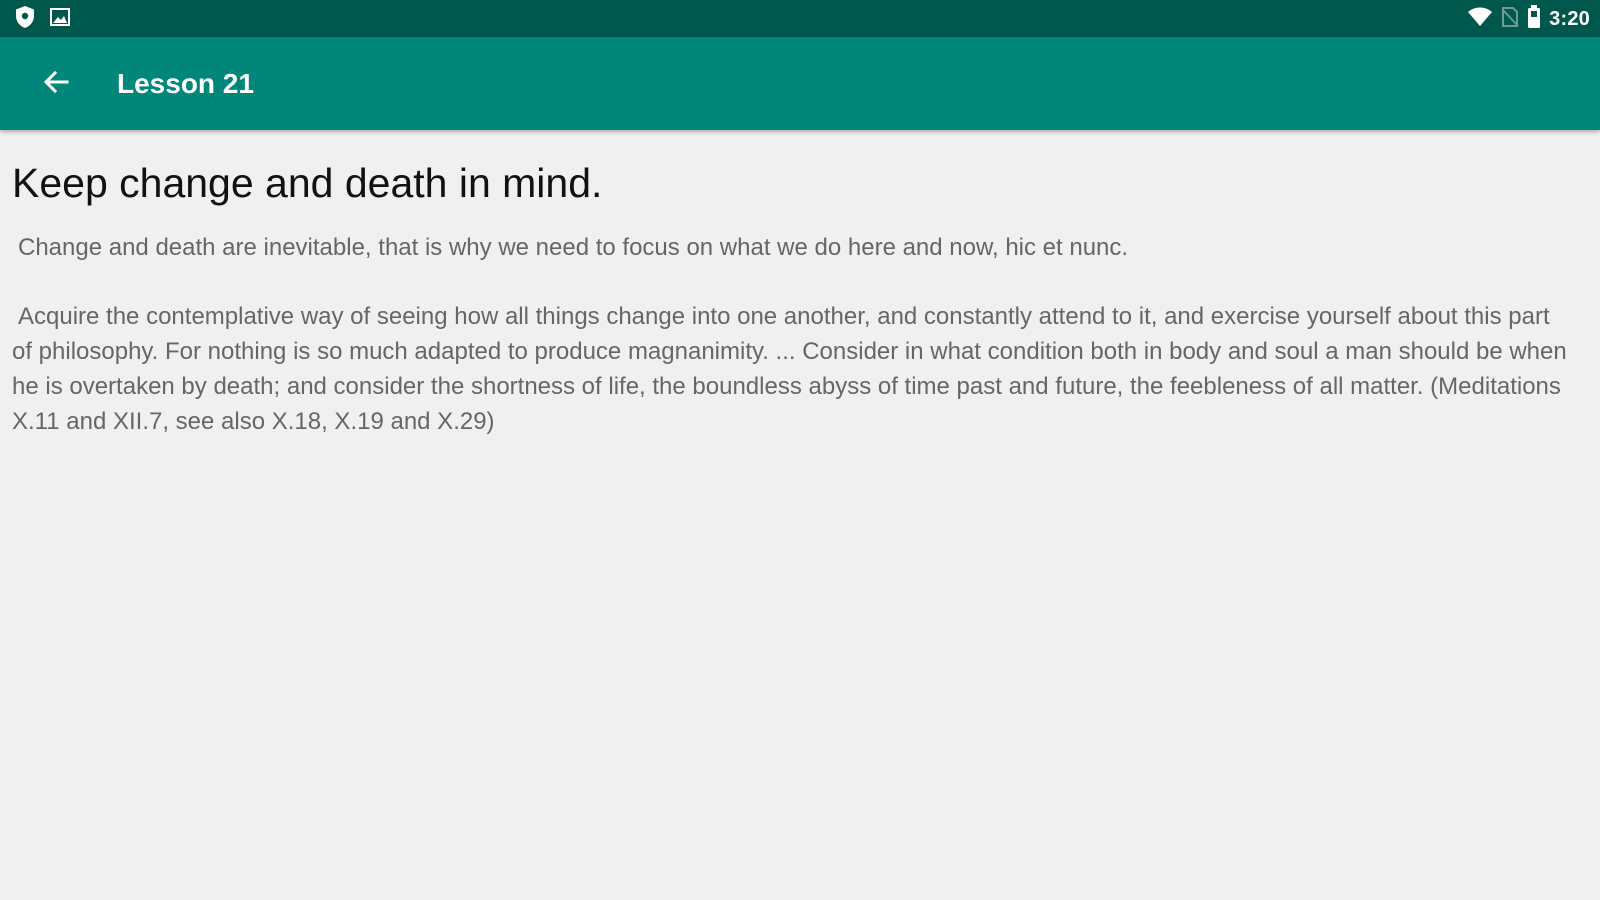 Image resolution: width=1600 pixels, height=900 pixels. What do you see at coordinates (307, 183) in the screenshot?
I see `lesson-heading: Keep change and death in mind.` at bounding box center [307, 183].